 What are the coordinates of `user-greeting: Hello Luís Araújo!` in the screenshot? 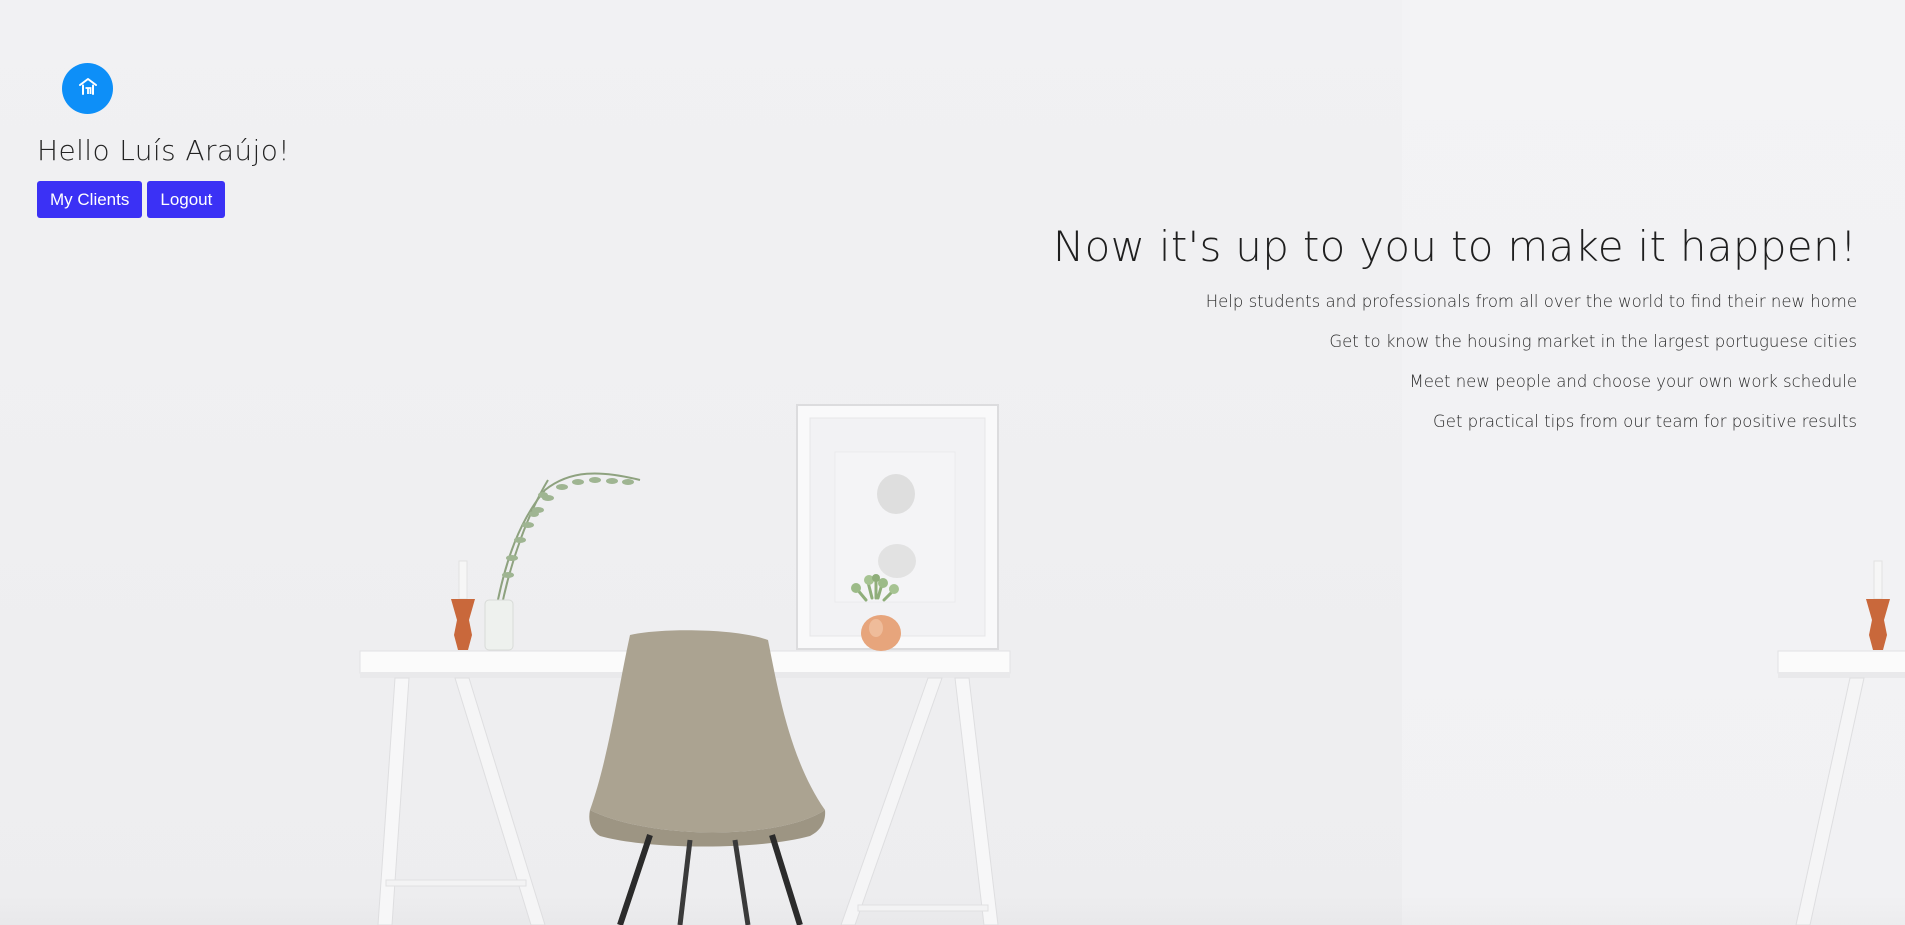 It's located at (163, 150).